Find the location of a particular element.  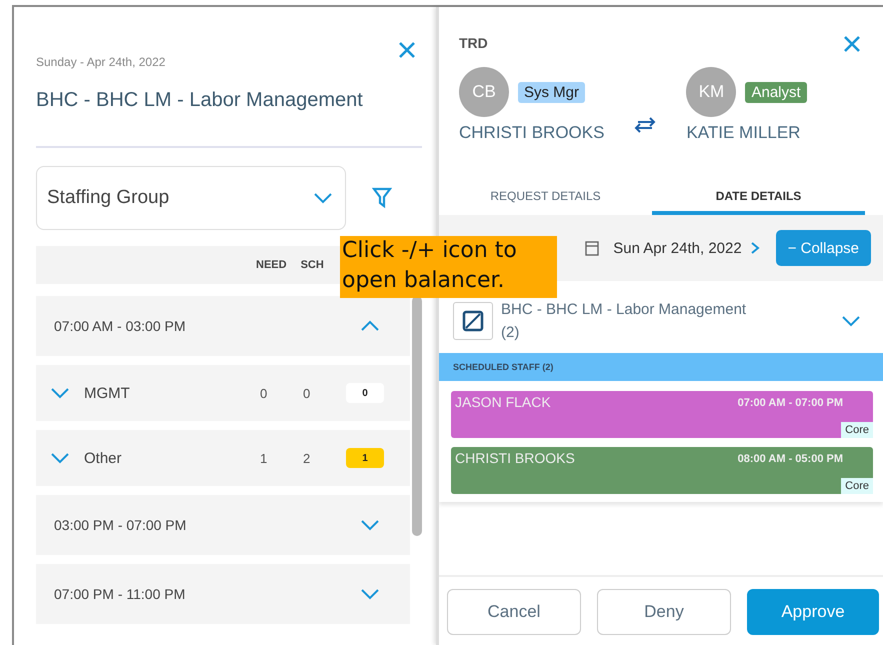

tab: REQUEST DETAILS is located at coordinates (545, 197).